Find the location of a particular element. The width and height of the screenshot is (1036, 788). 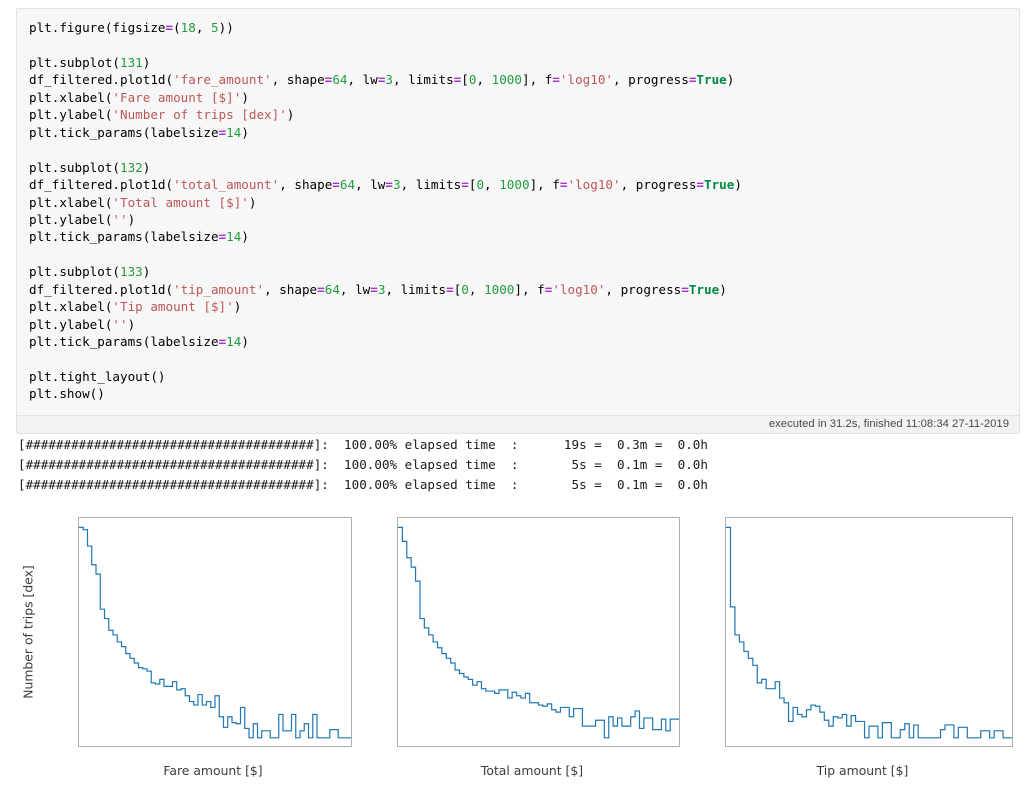

y-axis-label-fare: Number of trips [dex] is located at coordinates (28, 632).